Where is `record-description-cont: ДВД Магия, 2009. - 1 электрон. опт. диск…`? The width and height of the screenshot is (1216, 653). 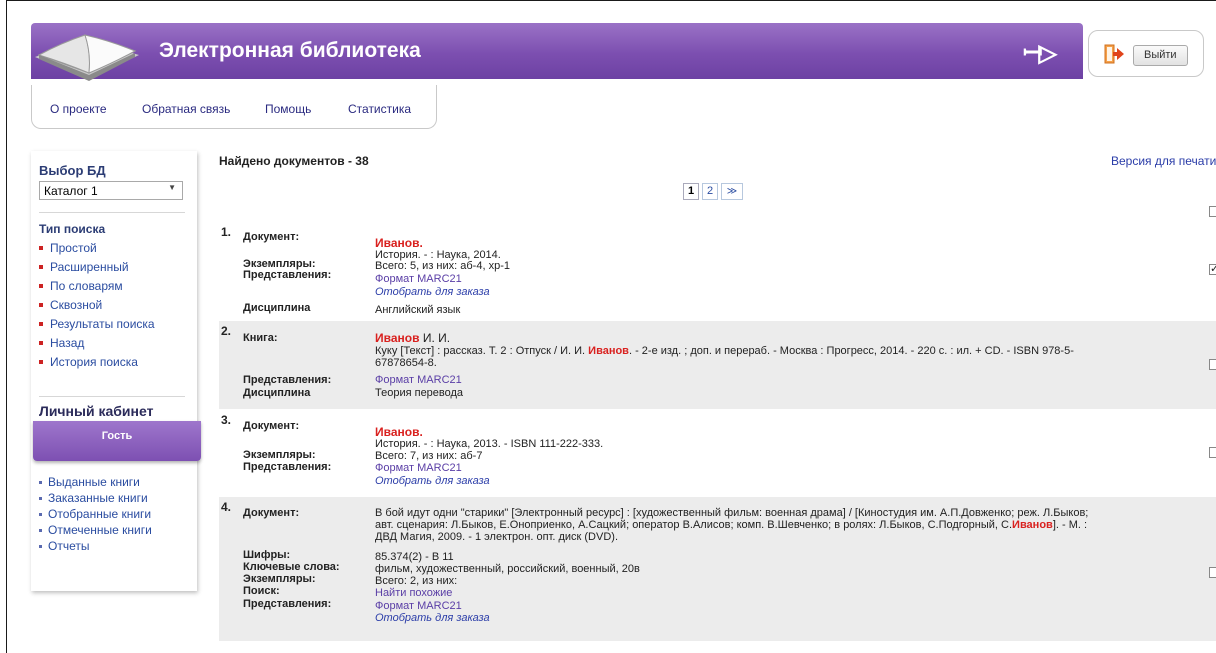 record-description-cont: ДВД Магия, 2009. - 1 электрон. опт. диск… is located at coordinates (497, 537).